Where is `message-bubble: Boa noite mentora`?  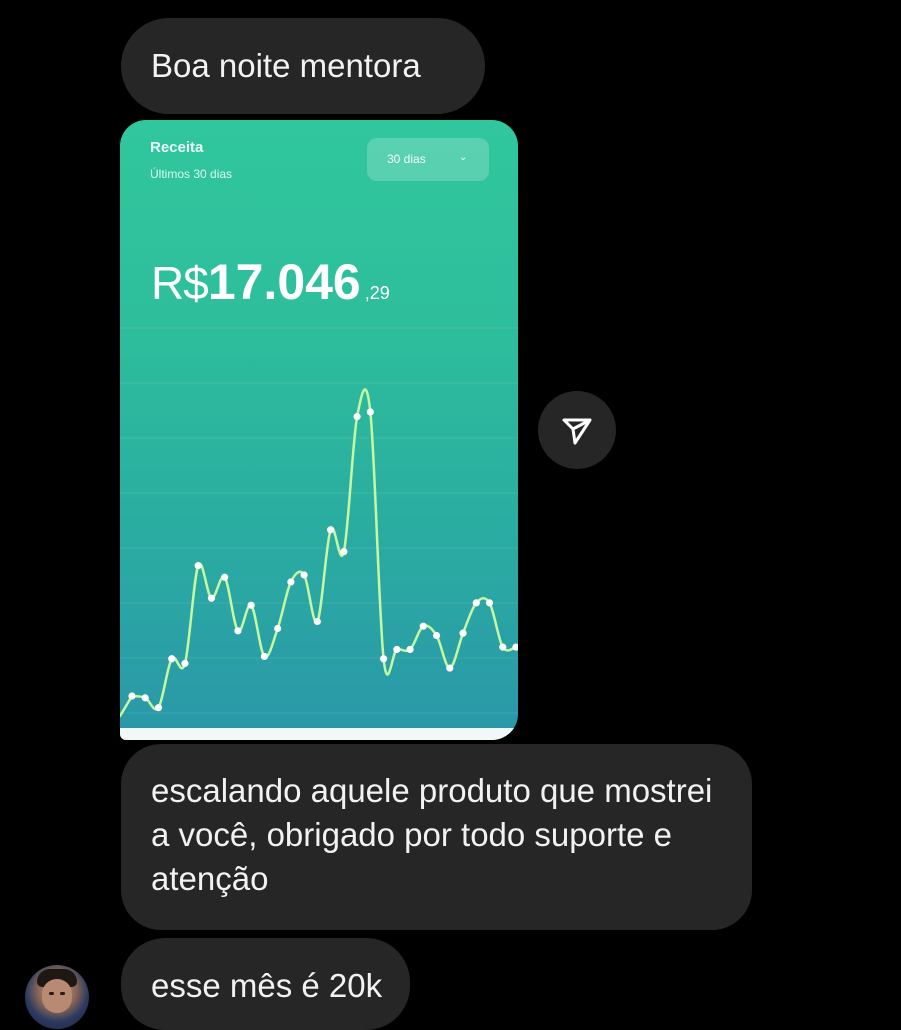 message-bubble: Boa noite mentora is located at coordinates (303, 66).